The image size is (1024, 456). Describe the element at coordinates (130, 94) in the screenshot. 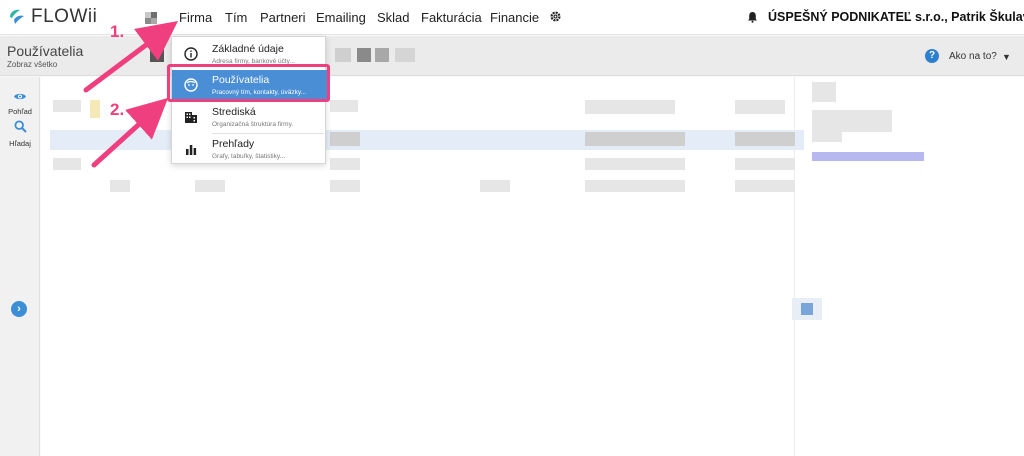

I see `annotation-arrows` at that location.